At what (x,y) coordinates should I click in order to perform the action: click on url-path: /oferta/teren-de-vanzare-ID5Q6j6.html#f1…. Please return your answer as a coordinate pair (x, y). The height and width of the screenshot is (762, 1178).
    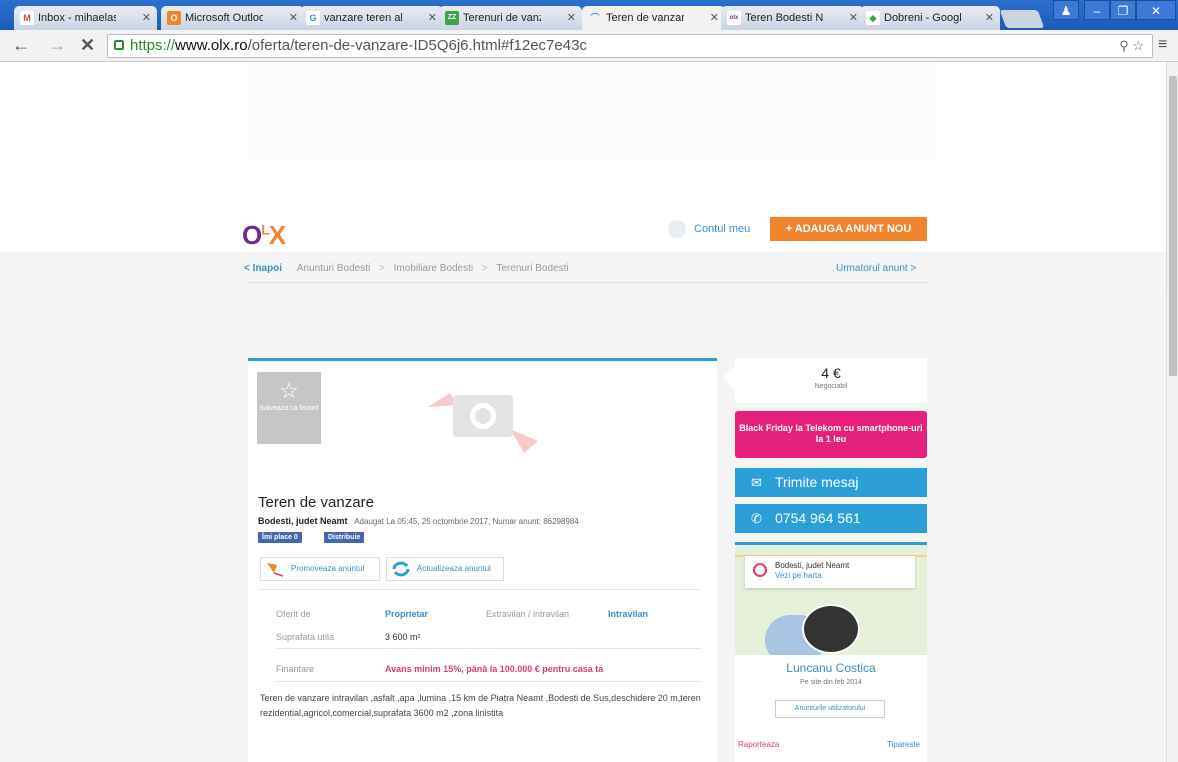
    Looking at the image, I should click on (417, 45).